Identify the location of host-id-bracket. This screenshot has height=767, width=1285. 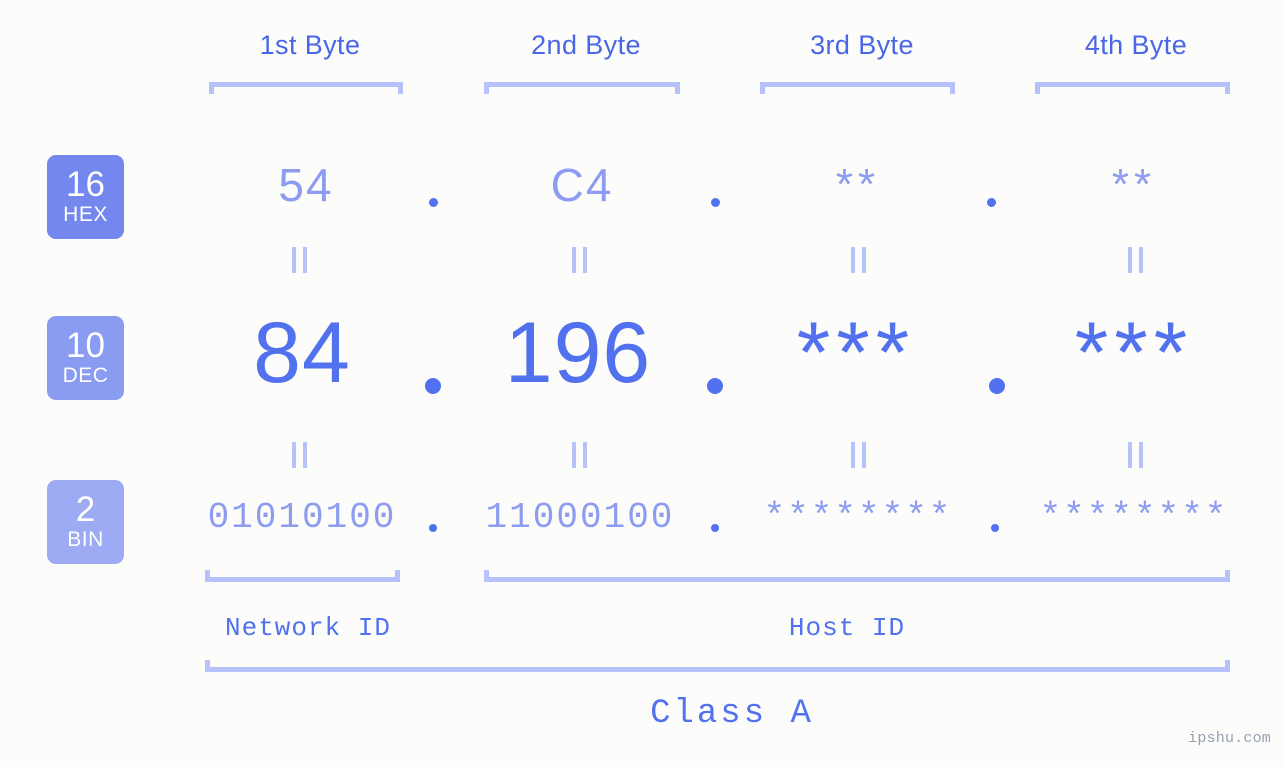
(857, 576).